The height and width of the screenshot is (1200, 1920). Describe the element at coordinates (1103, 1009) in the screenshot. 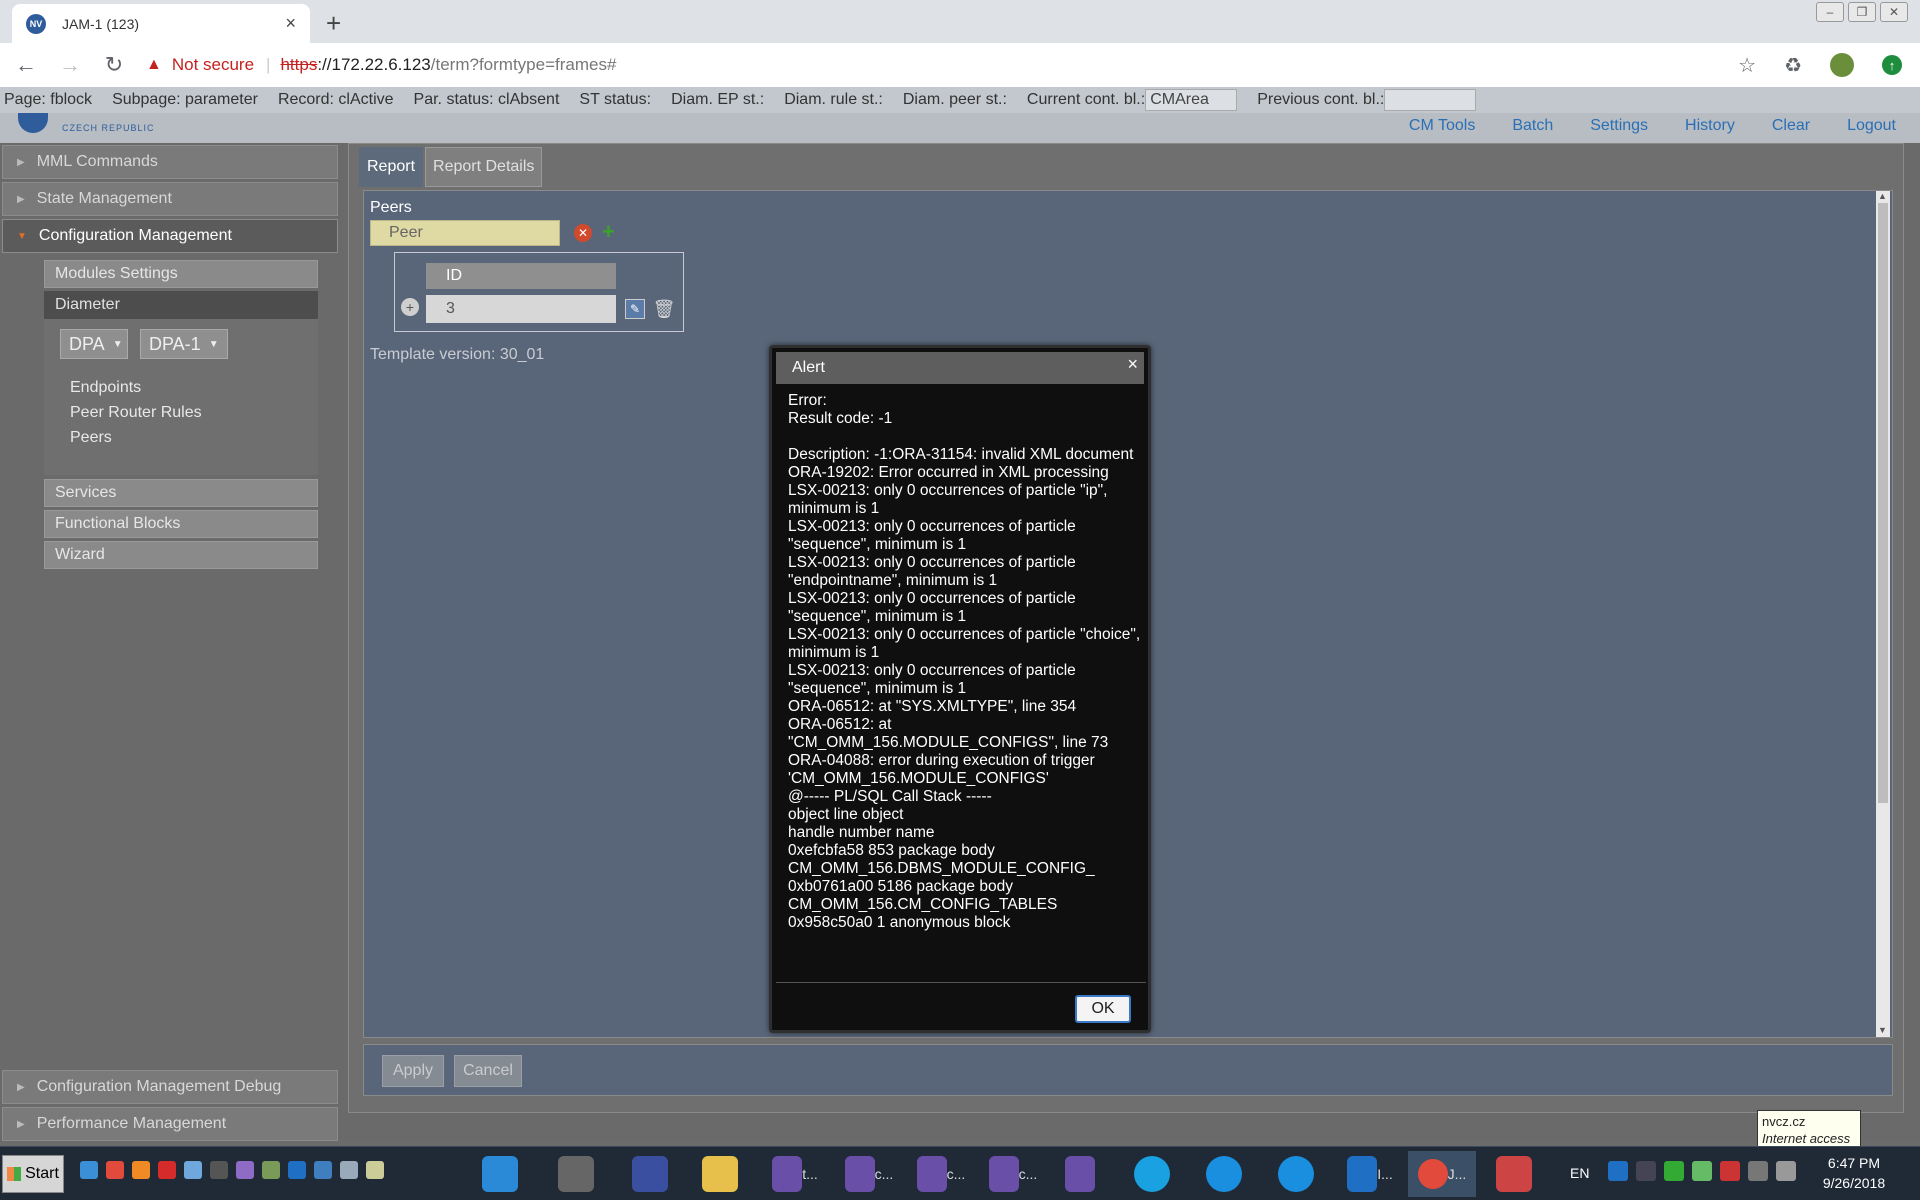

I see `ok-button: OK` at that location.